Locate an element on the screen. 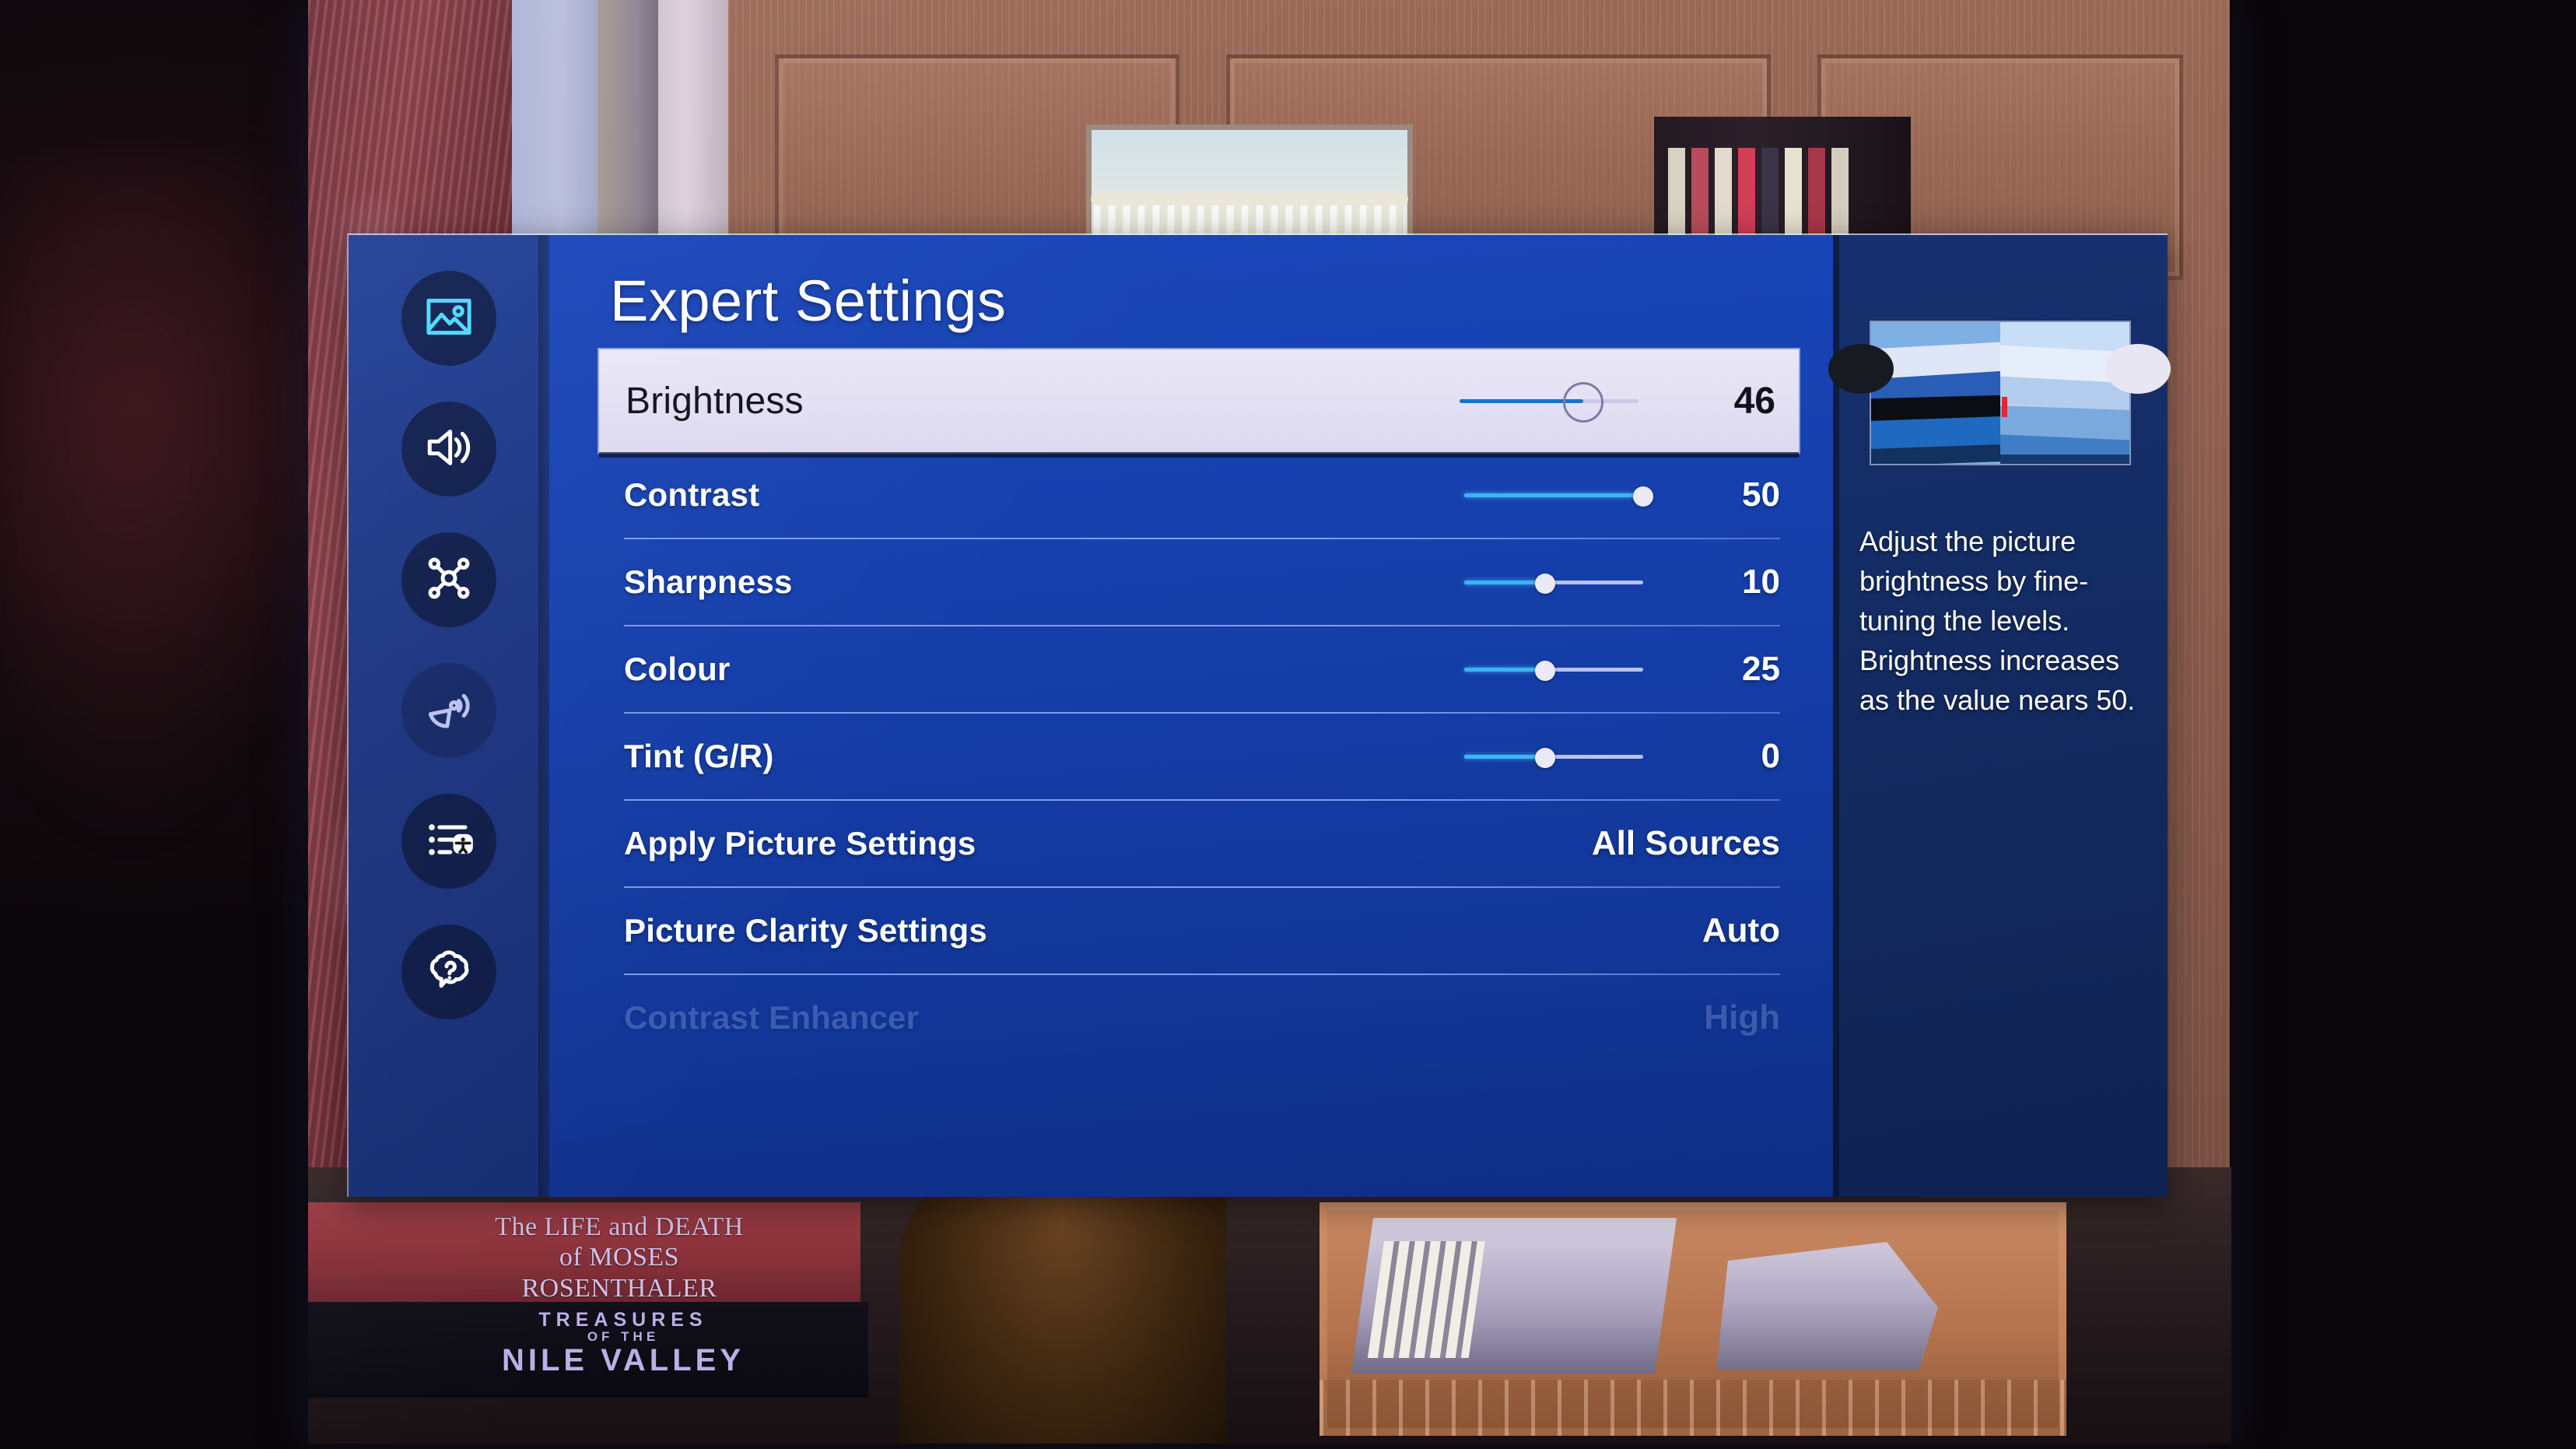  sidebar-item-sound is located at coordinates (448, 449).